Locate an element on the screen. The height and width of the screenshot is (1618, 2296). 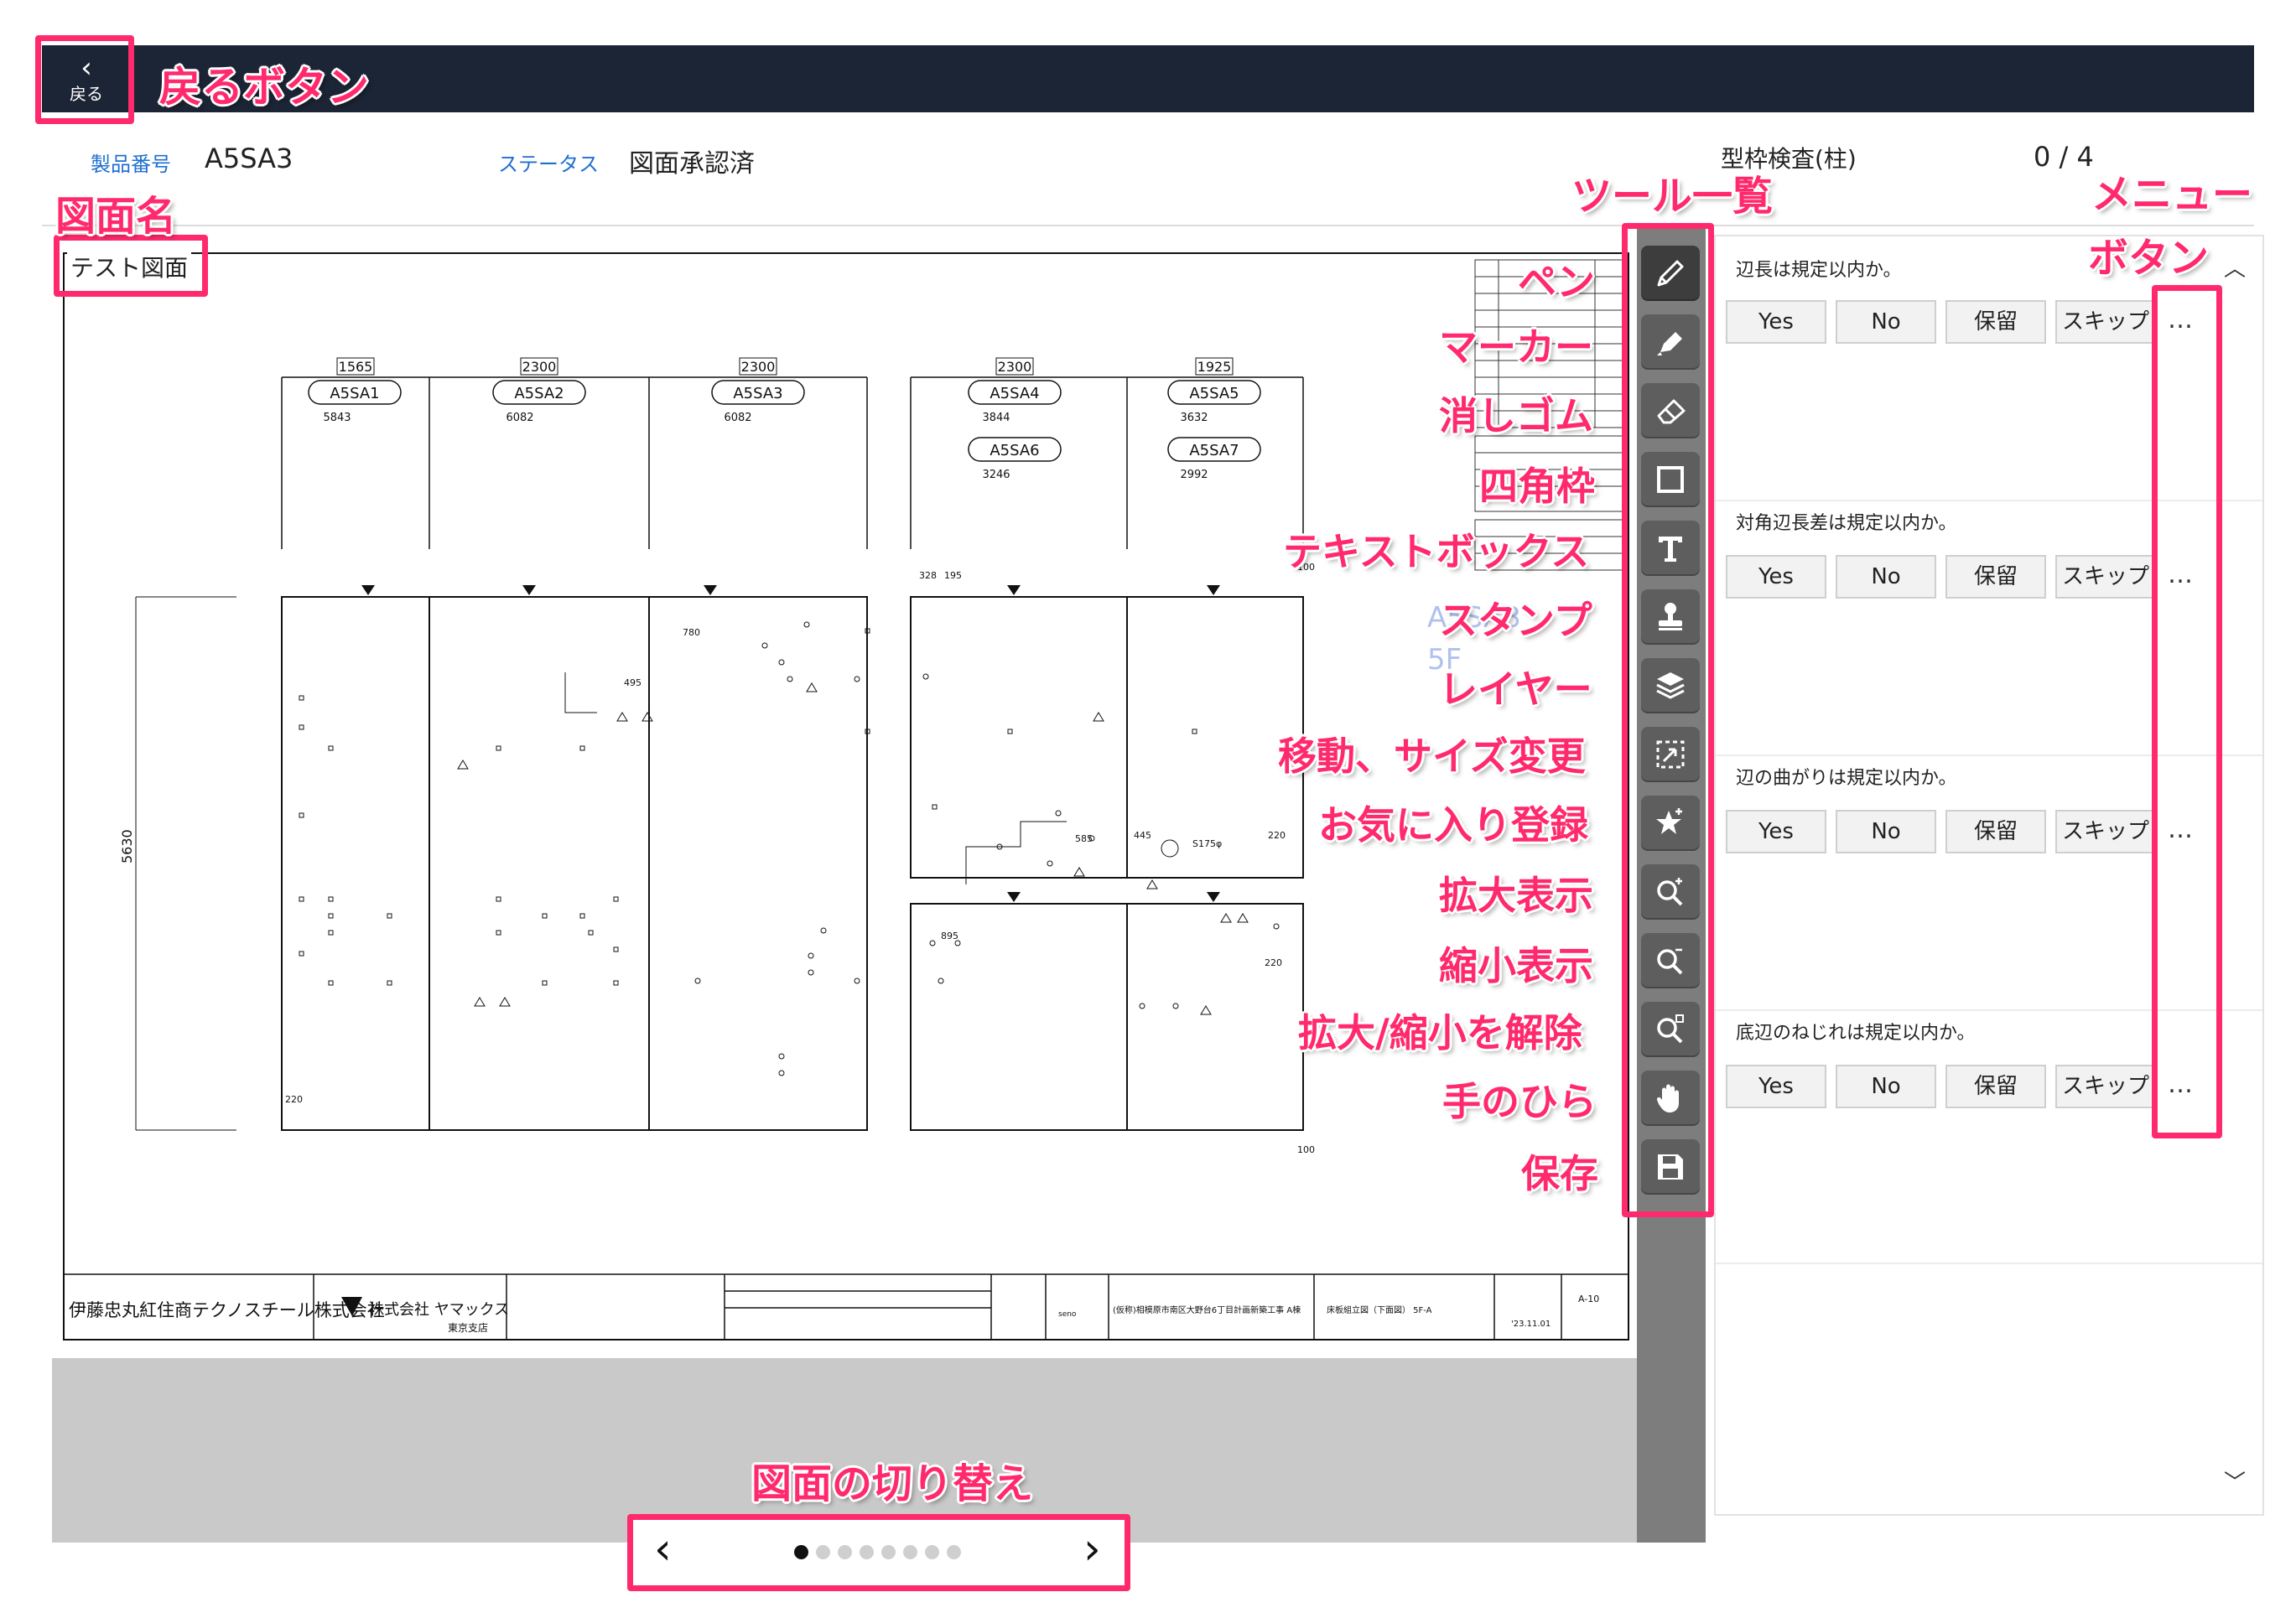
hold-button-2: 保留 is located at coordinates (1995, 577).